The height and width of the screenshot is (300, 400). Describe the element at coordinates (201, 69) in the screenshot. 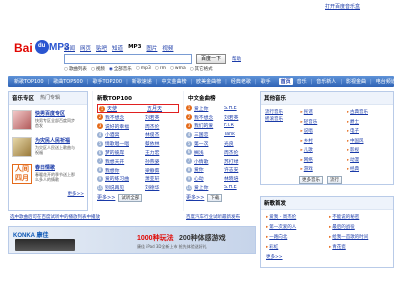

I see `radio-other: 其它格式` at that location.